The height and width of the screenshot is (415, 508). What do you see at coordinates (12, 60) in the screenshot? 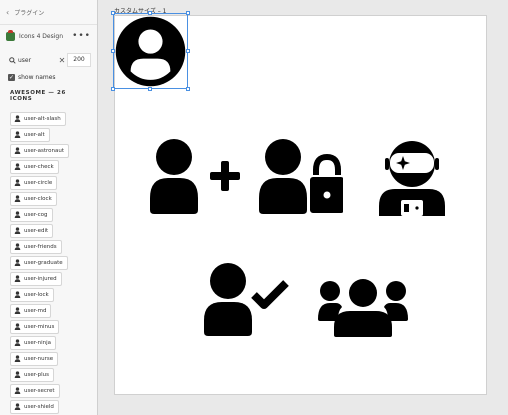
I see `search-icon` at bounding box center [12, 60].